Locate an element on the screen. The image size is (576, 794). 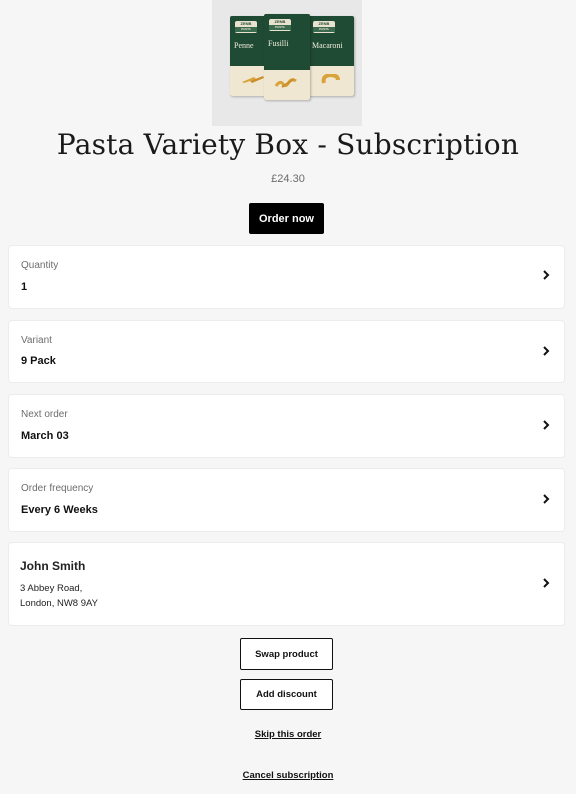
next-order-value: March 03 is located at coordinates (45, 436).